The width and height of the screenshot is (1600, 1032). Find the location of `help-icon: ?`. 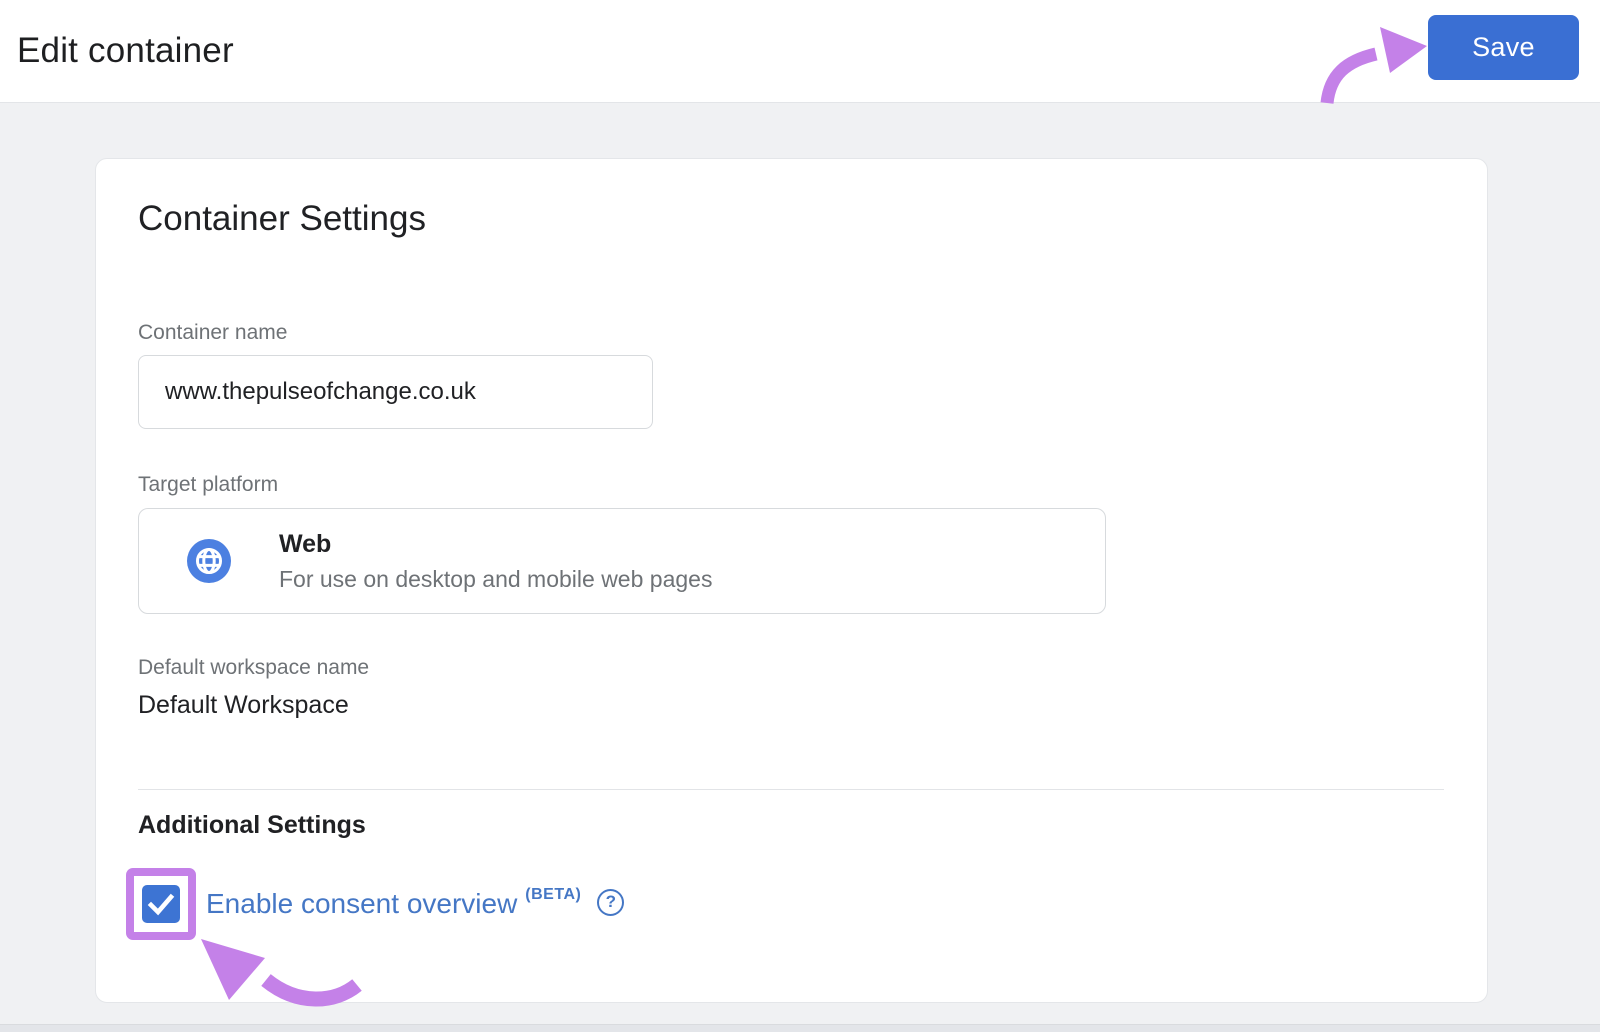

help-icon: ? is located at coordinates (611, 902).